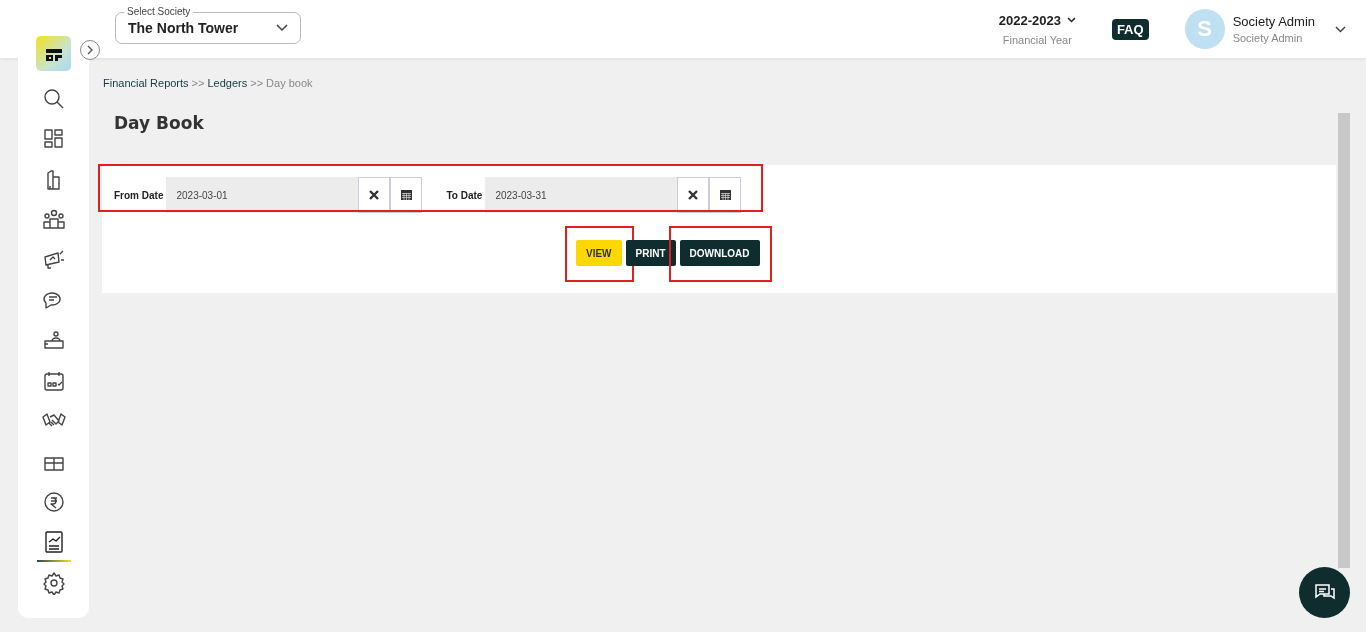 Image resolution: width=1366 pixels, height=632 pixels. Describe the element at coordinates (650, 253) in the screenshot. I see `action-button: PRINT` at that location.